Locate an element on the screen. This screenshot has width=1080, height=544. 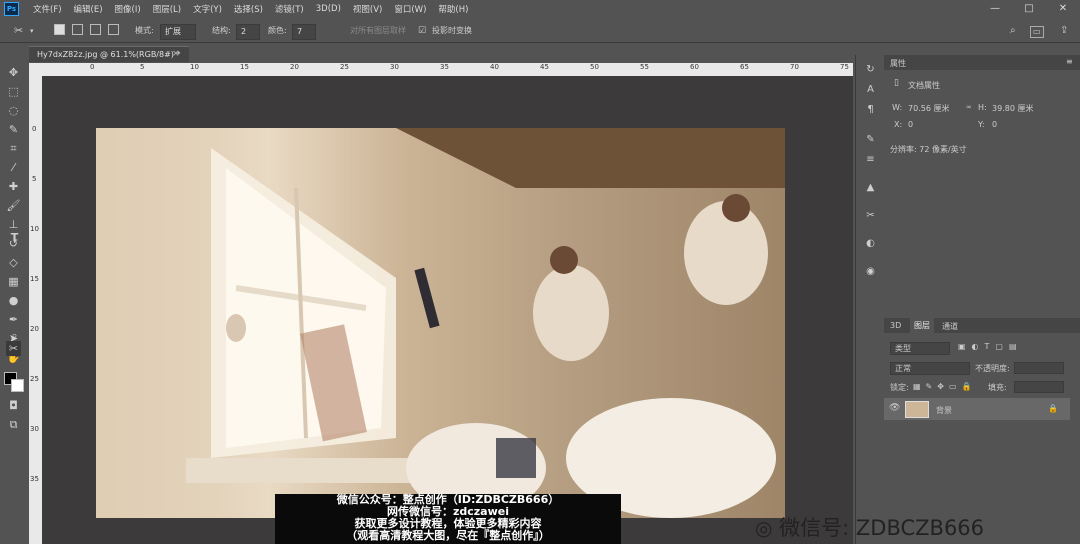
visibility-eye-icon: 👁 is located at coordinates (894, 408).